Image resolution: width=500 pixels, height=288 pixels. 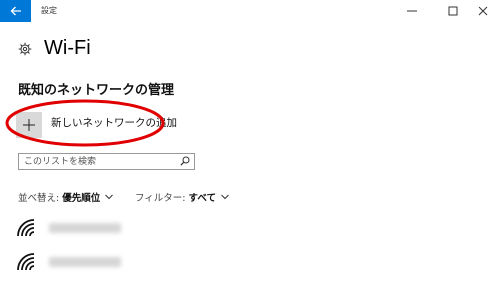 I want to click on page-title: Wi-Fi, so click(x=67, y=48).